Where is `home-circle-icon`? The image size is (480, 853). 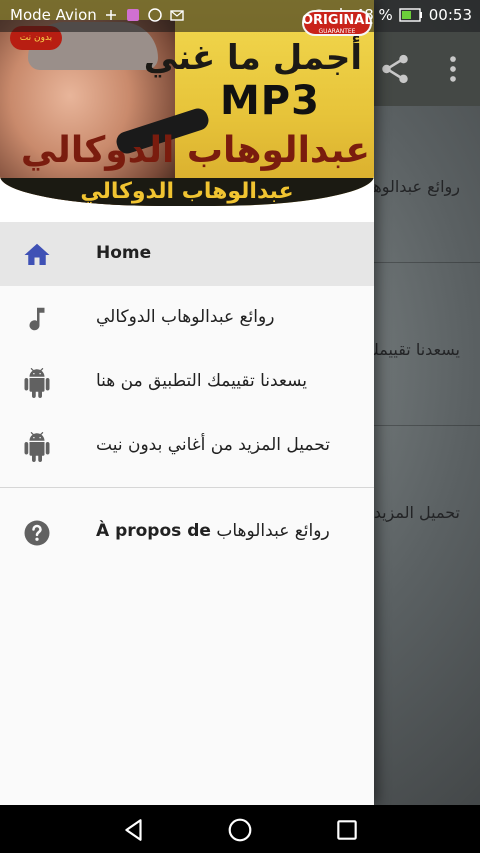 home-circle-icon is located at coordinates (240, 830).